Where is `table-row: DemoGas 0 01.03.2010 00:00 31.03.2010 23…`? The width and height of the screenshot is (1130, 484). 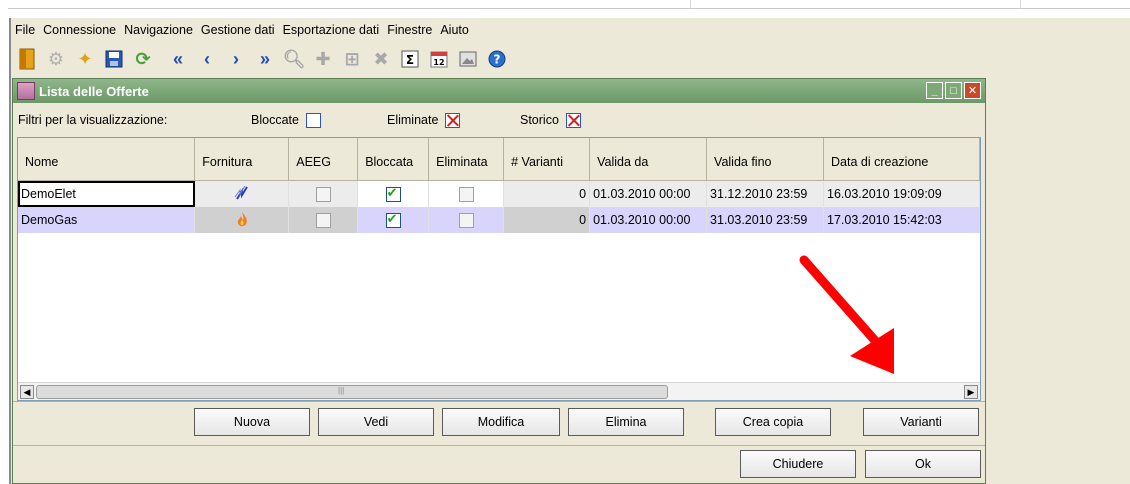 table-row: DemoGas 0 01.03.2010 00:00 31.03.2010 23… is located at coordinates (499, 220).